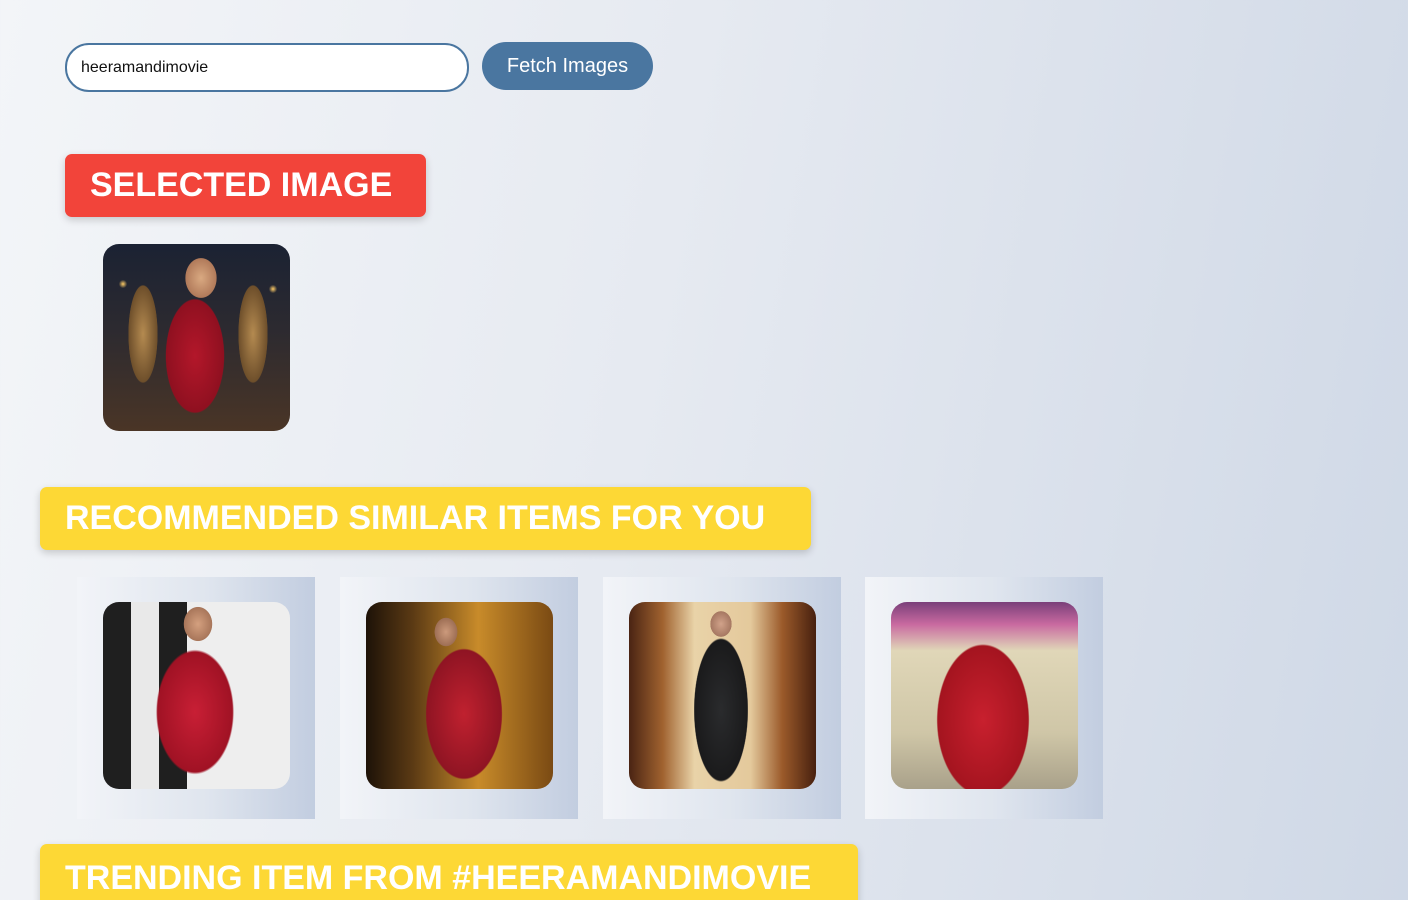 The image size is (1408, 900). I want to click on search-input, so click(267, 67).